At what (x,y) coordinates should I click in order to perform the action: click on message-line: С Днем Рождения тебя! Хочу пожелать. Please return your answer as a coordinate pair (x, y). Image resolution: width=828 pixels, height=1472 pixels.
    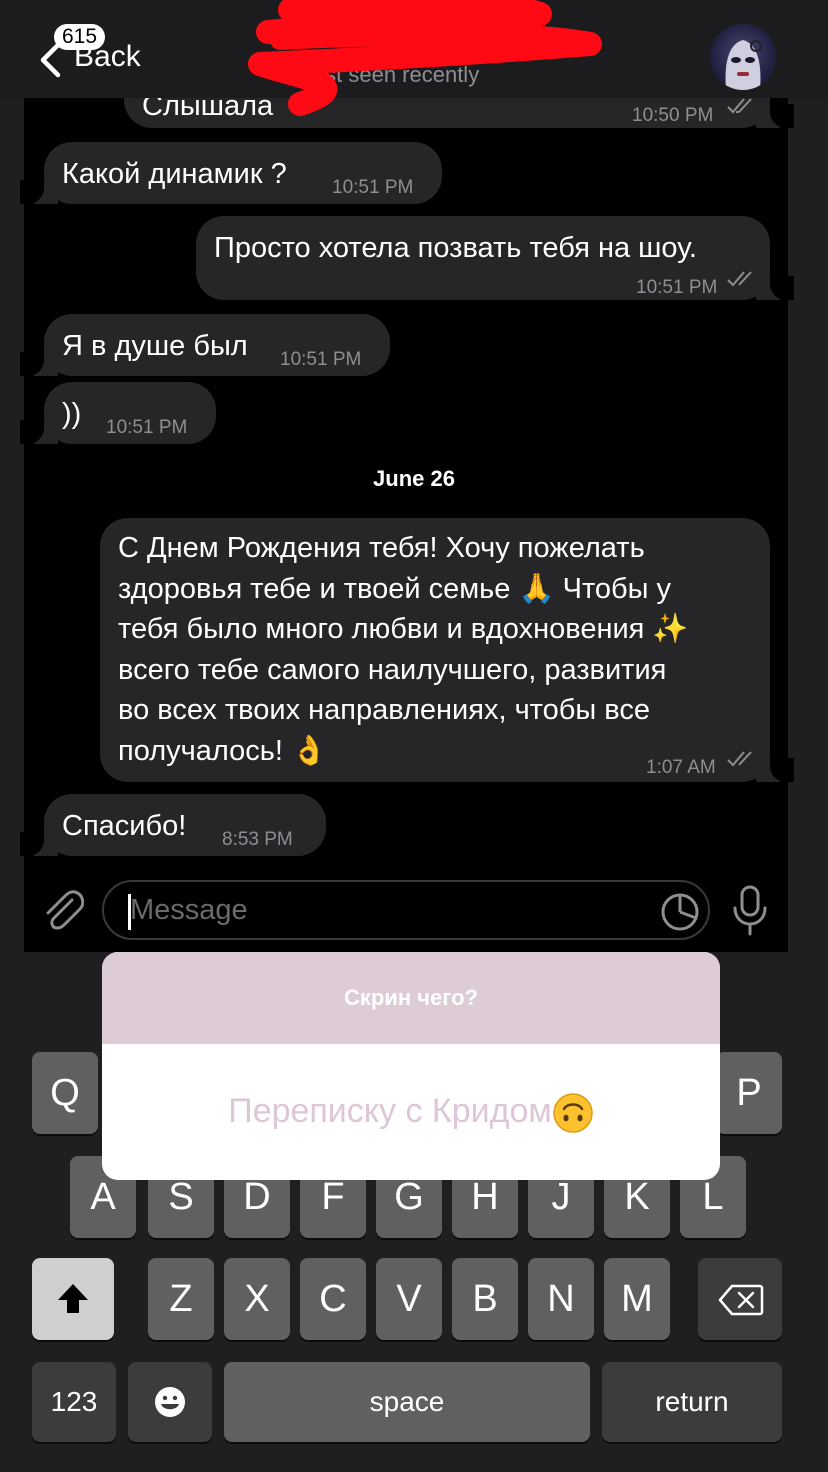
    Looking at the image, I should click on (381, 548).